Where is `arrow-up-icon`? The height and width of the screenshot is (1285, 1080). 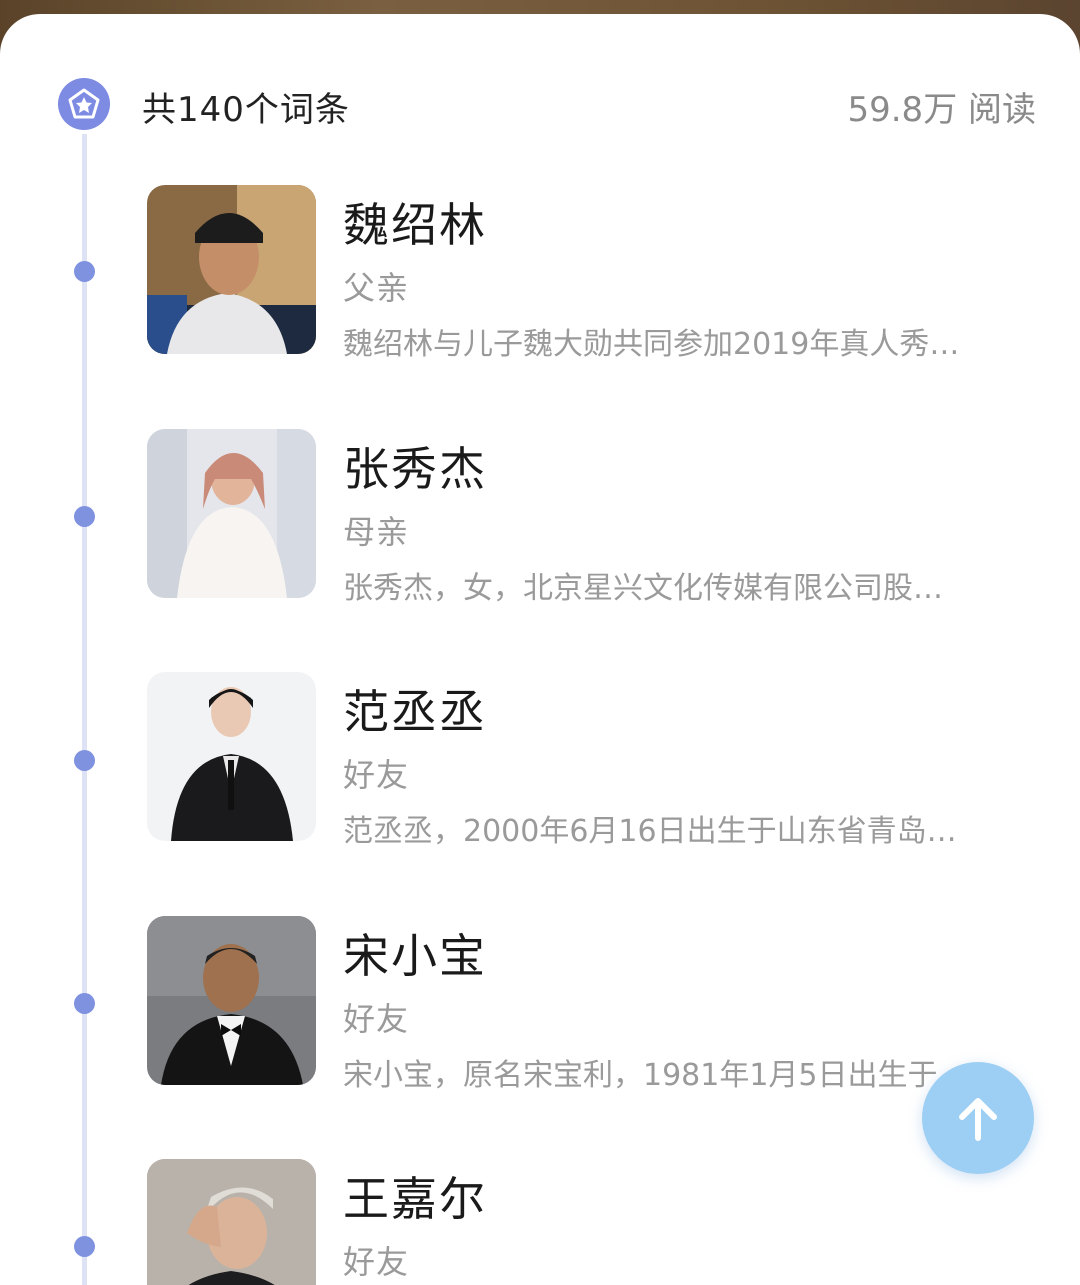
arrow-up-icon is located at coordinates (978, 1119).